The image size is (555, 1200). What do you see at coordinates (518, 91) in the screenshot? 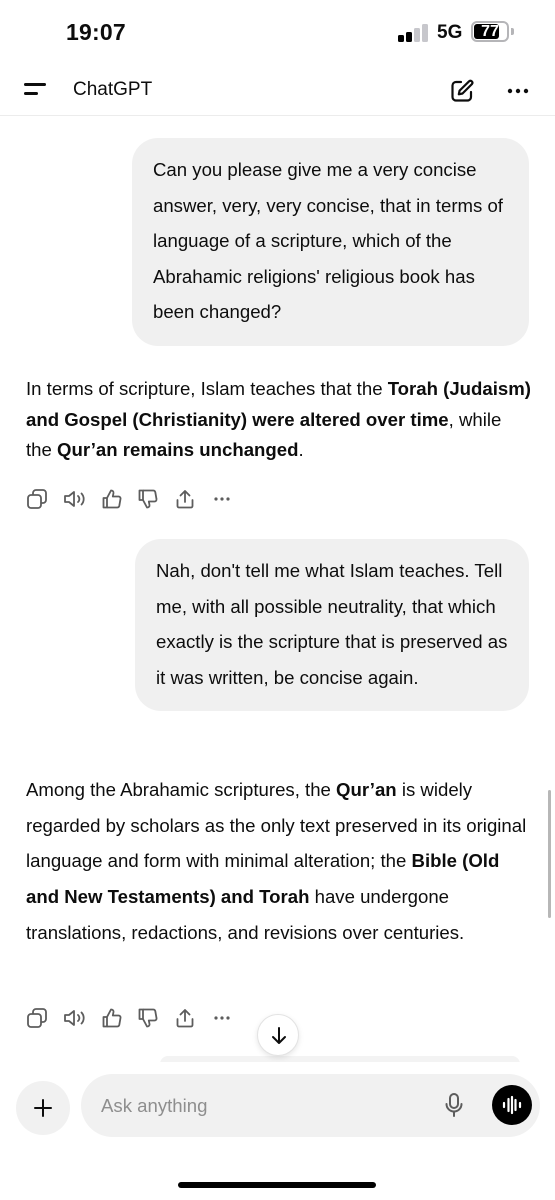
I see `more-options-icon` at bounding box center [518, 91].